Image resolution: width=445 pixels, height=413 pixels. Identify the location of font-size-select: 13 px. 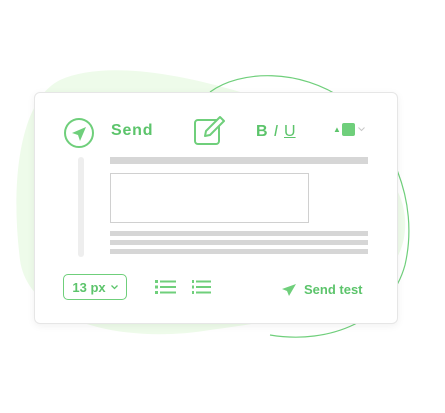
(95, 287).